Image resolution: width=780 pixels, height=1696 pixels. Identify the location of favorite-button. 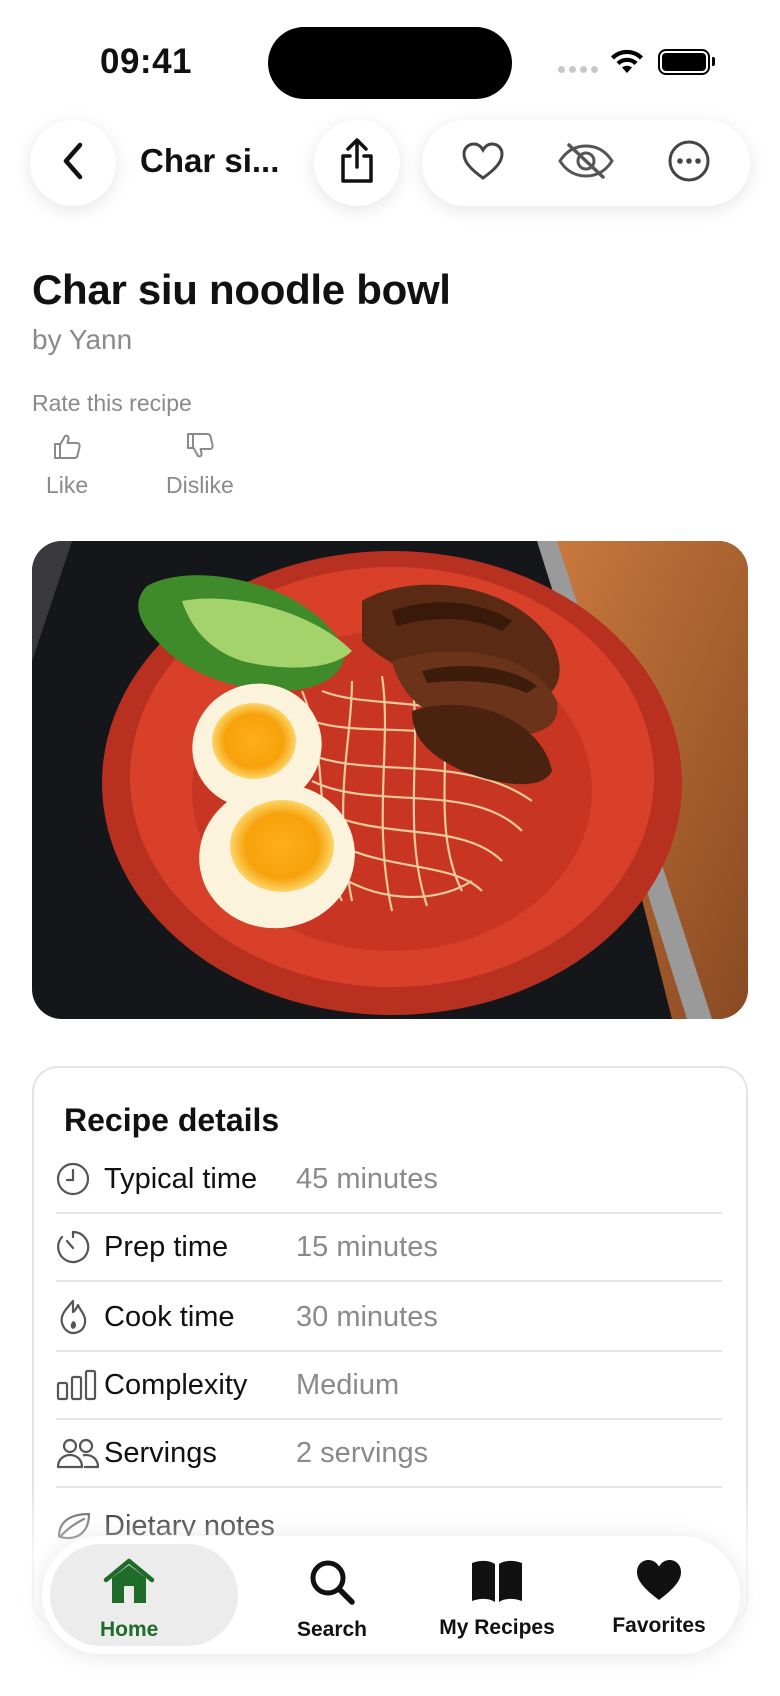
(483, 163).